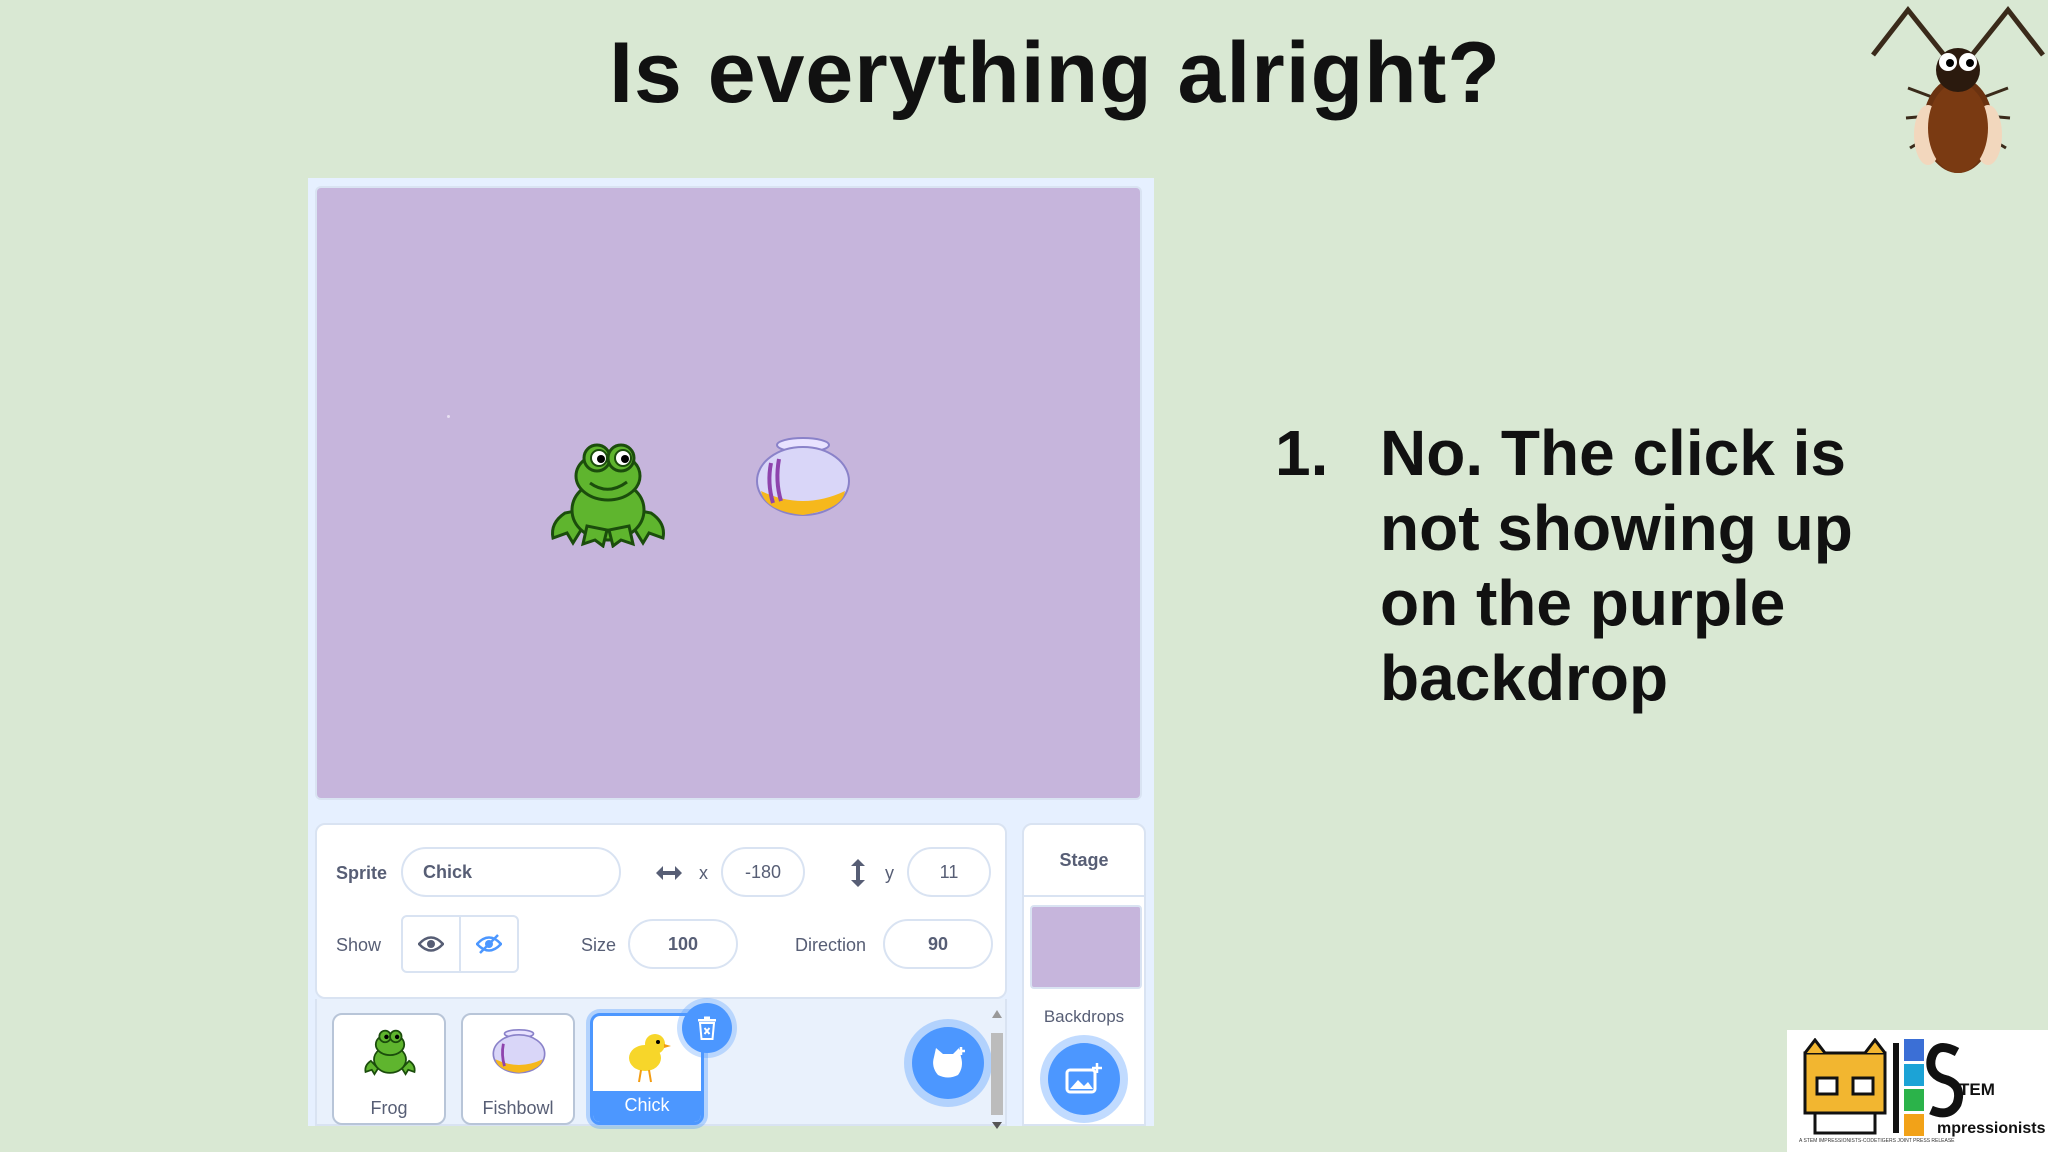  Describe the element at coordinates (803, 476) in the screenshot. I see `fishbowl-sprite` at that location.